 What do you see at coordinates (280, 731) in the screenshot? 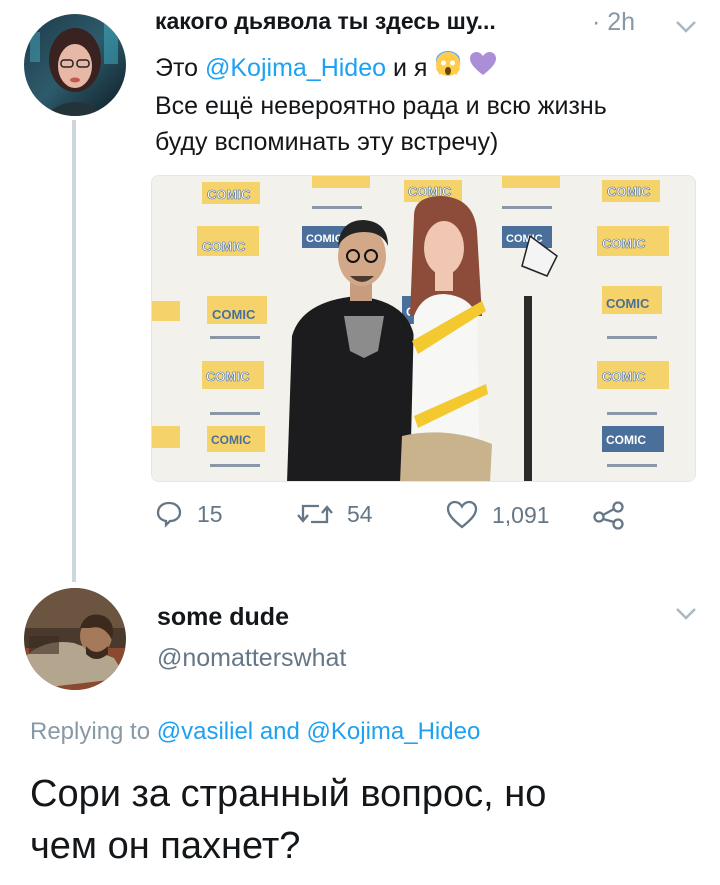
I see `replying-and: and` at bounding box center [280, 731].